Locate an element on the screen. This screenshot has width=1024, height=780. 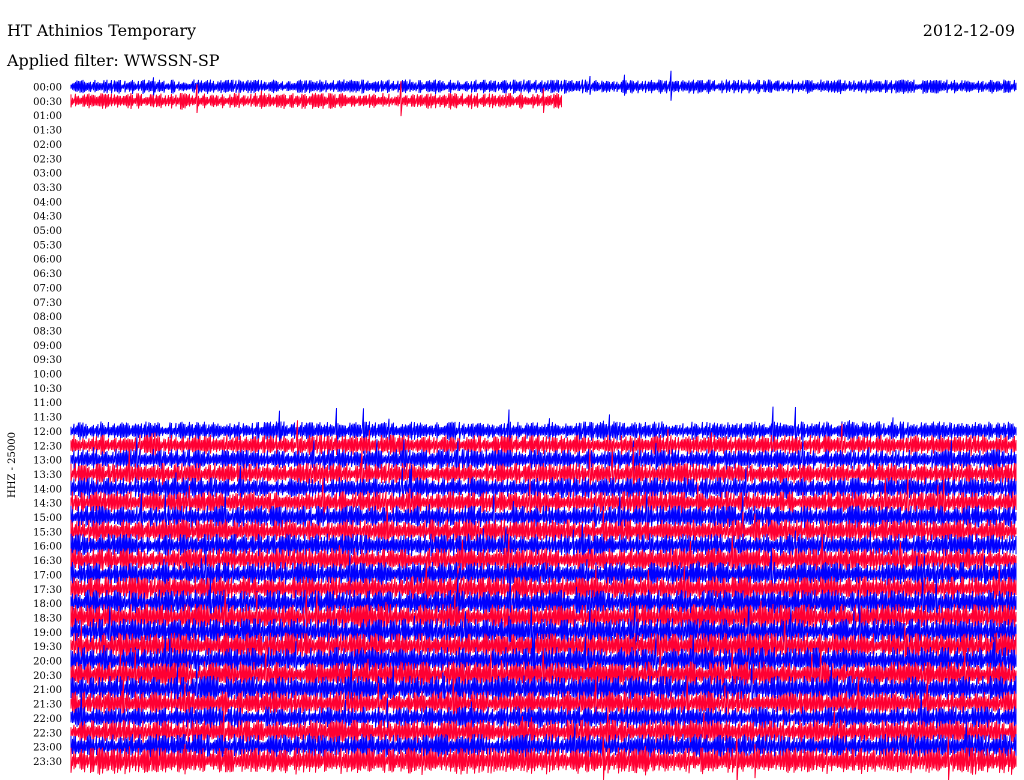
y-tick-label: 20:30 is located at coordinates (47, 676).